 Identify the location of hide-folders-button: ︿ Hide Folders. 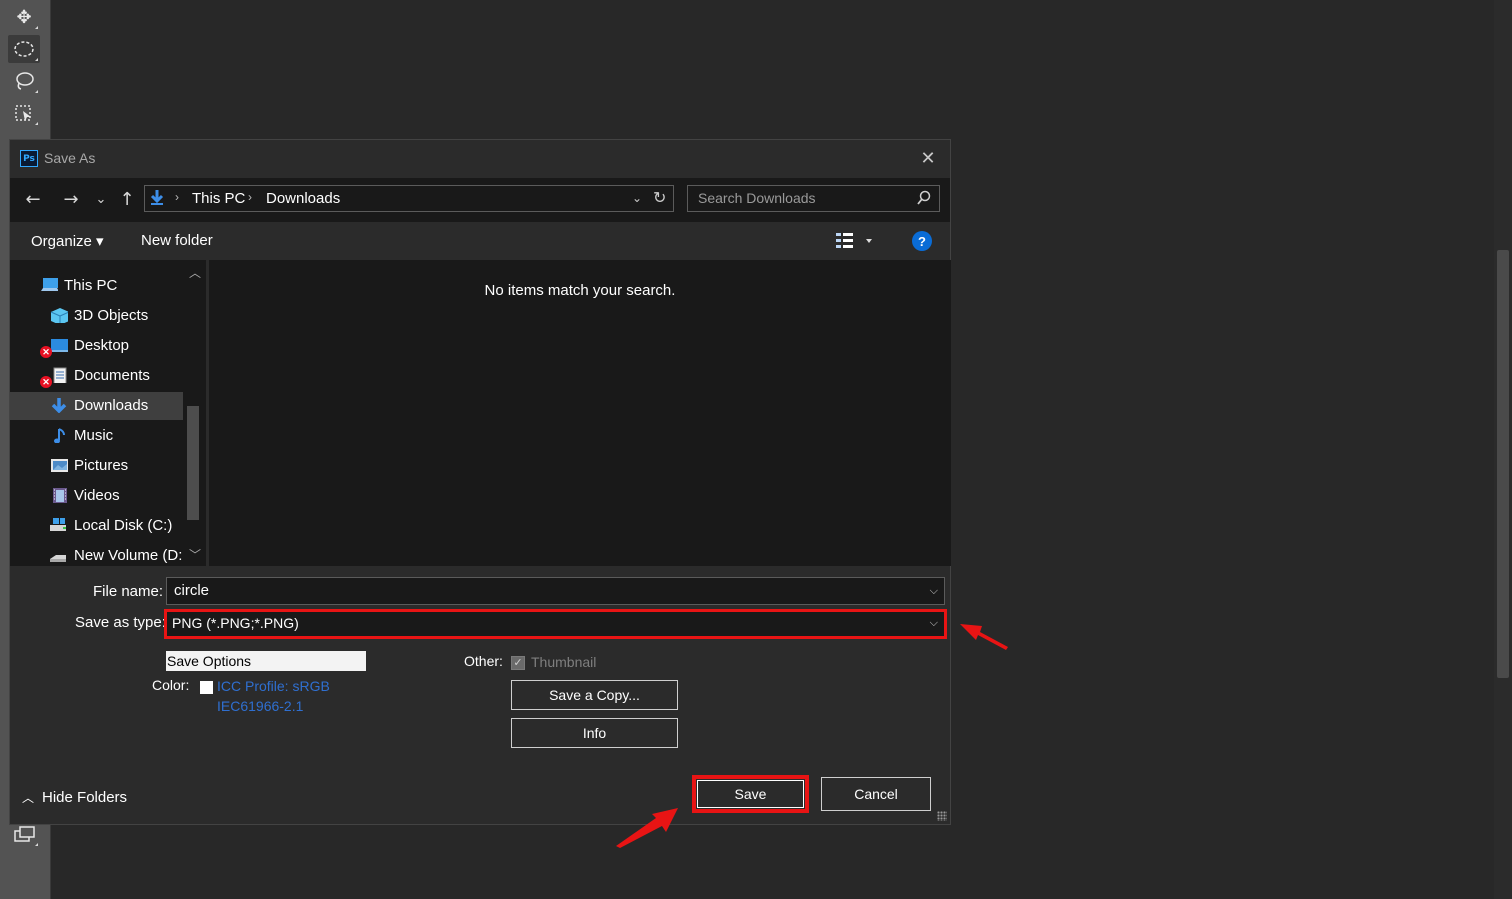
(74, 797).